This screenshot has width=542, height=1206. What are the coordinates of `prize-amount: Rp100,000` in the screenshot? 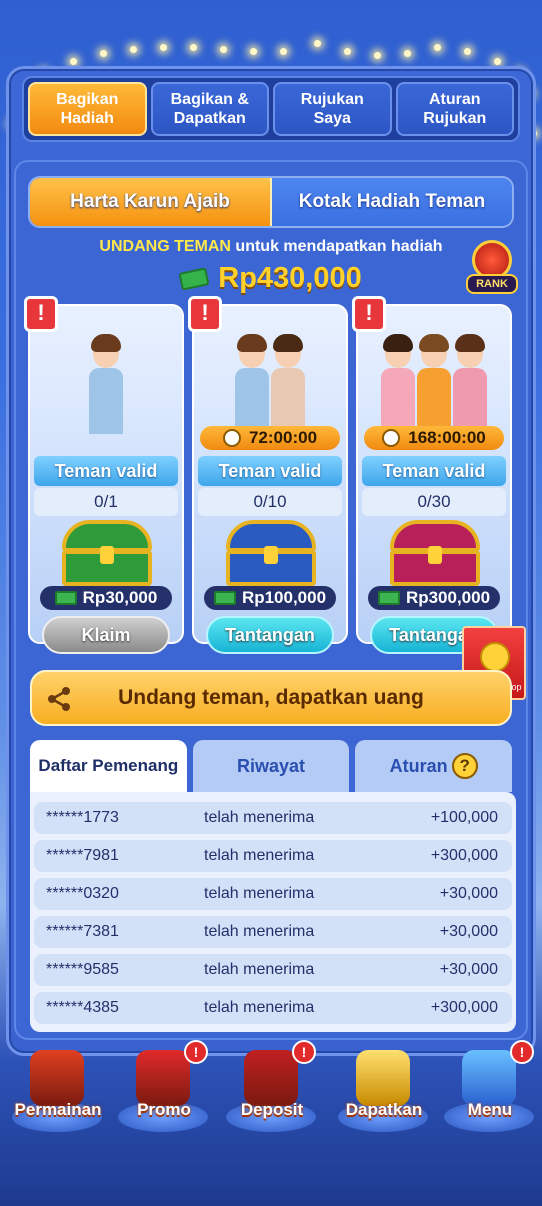 It's located at (270, 598).